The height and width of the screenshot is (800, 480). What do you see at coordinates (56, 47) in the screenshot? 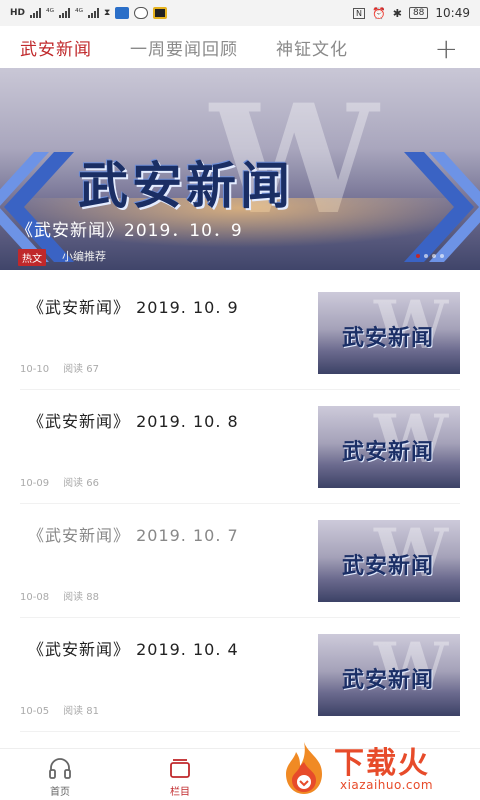
I see `tab-wuan-news: 武安新闻` at bounding box center [56, 47].